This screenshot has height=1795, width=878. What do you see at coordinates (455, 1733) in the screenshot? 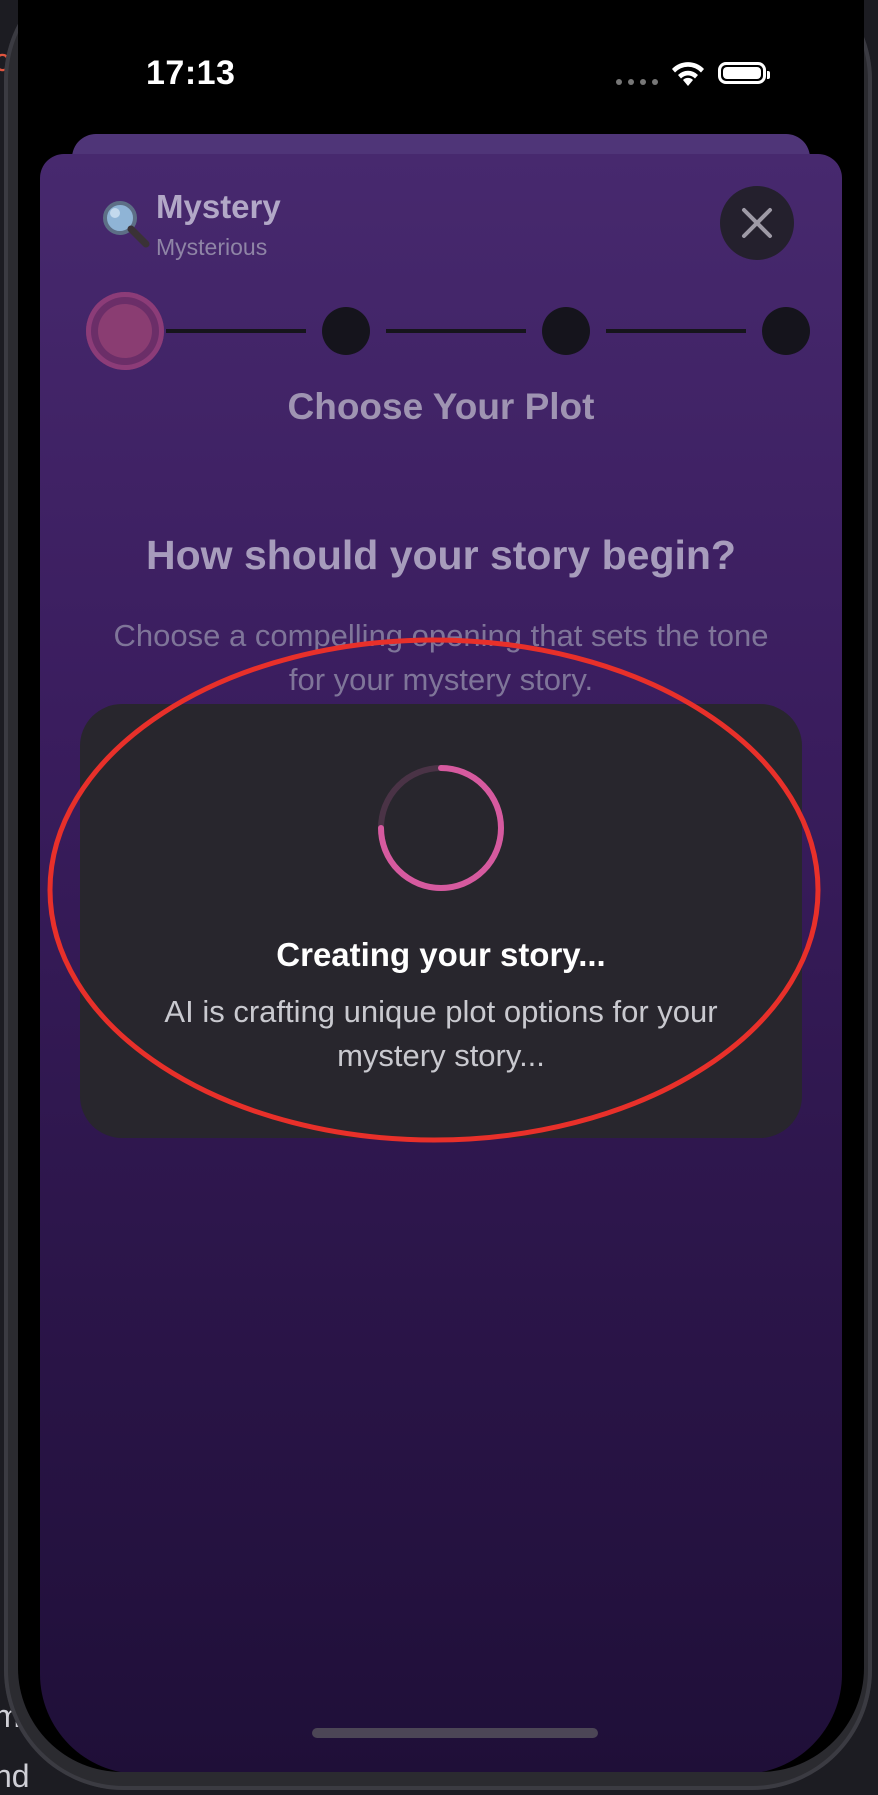
I see `home-indicator` at bounding box center [455, 1733].